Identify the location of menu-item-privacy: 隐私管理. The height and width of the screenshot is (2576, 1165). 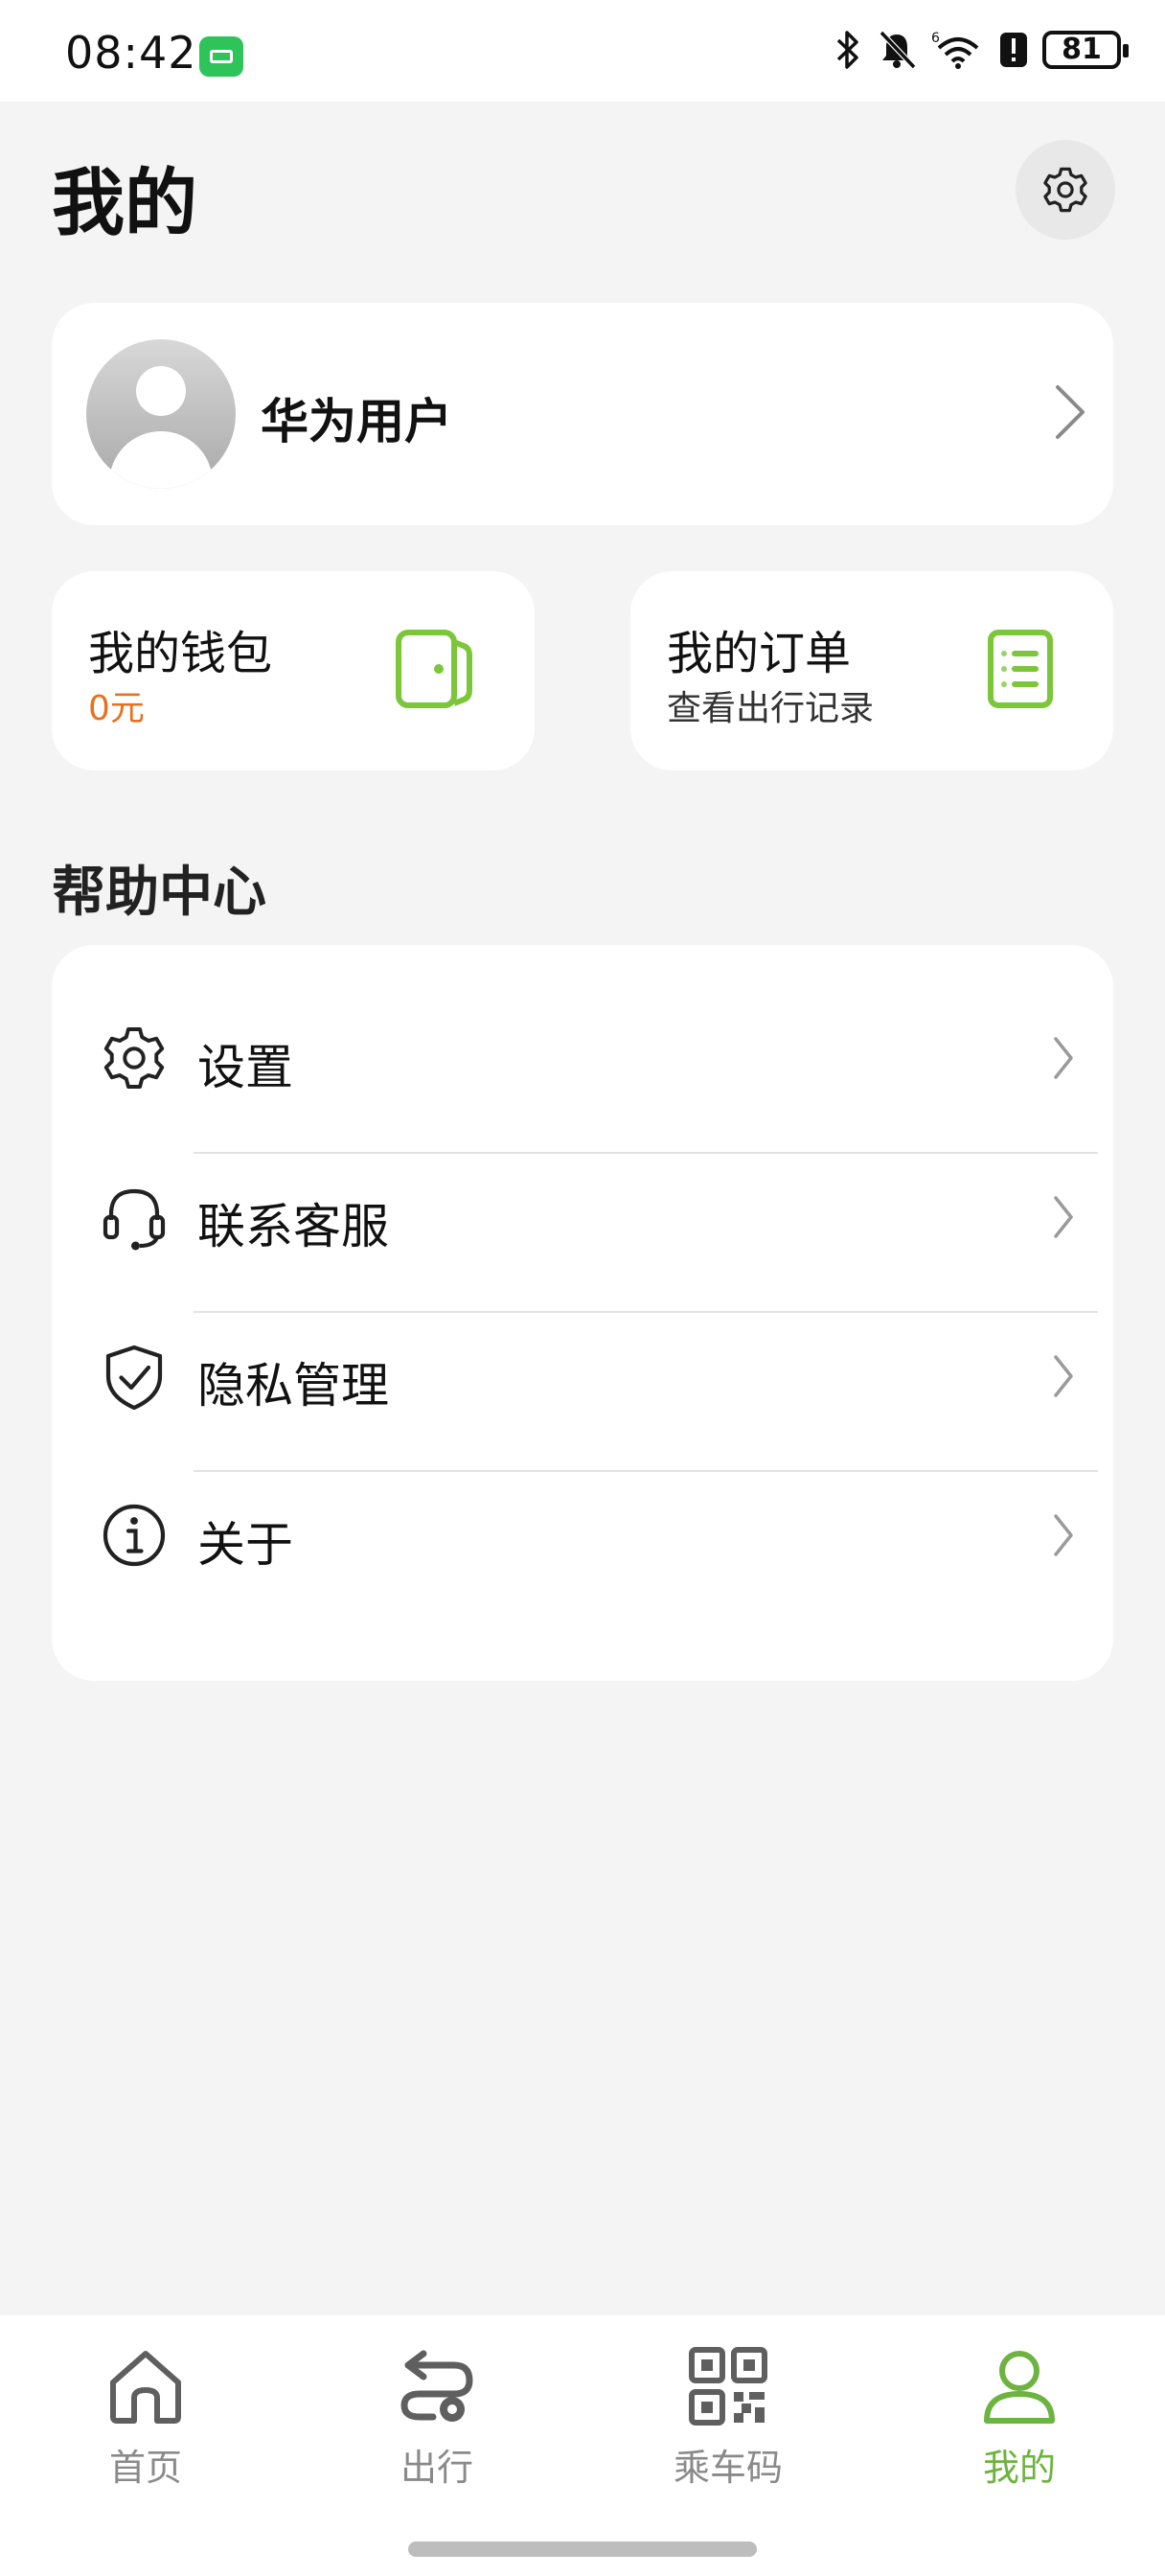
(582, 1377).